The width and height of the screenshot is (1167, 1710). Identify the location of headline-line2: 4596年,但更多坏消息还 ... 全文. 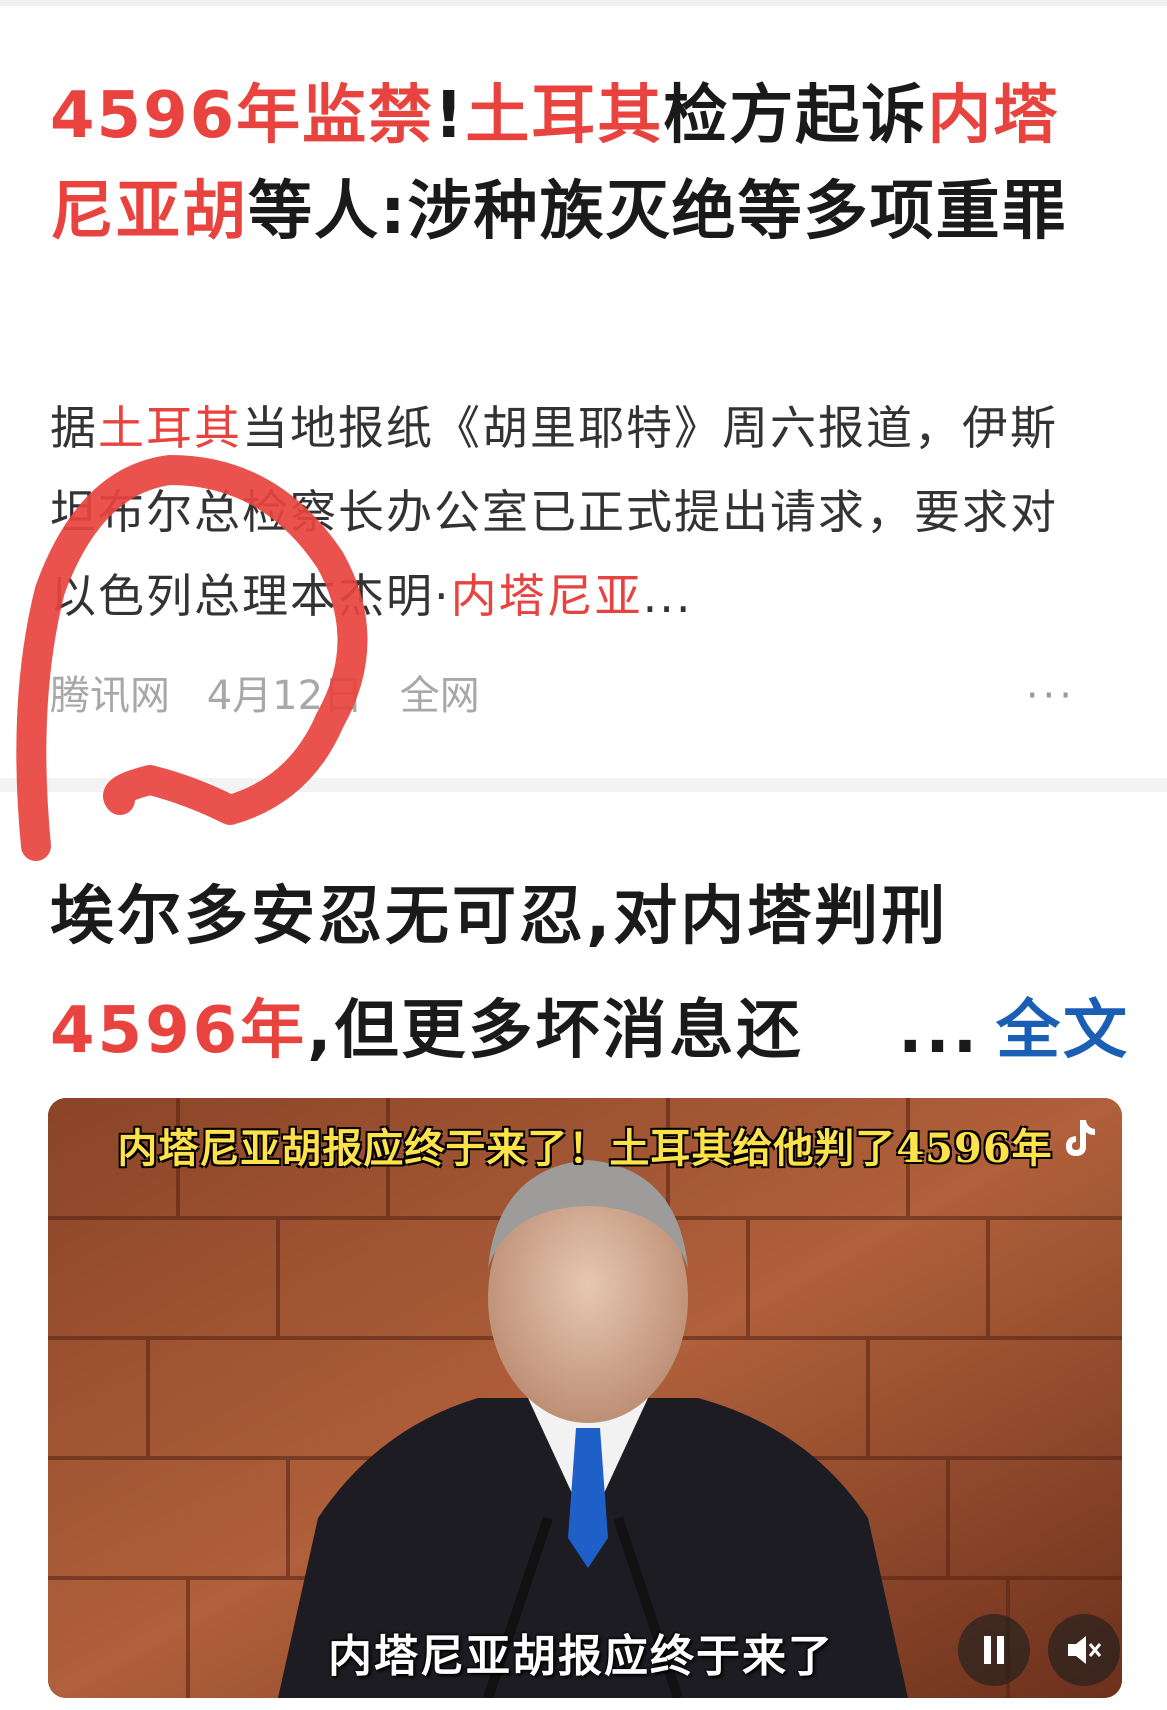
(590, 1031).